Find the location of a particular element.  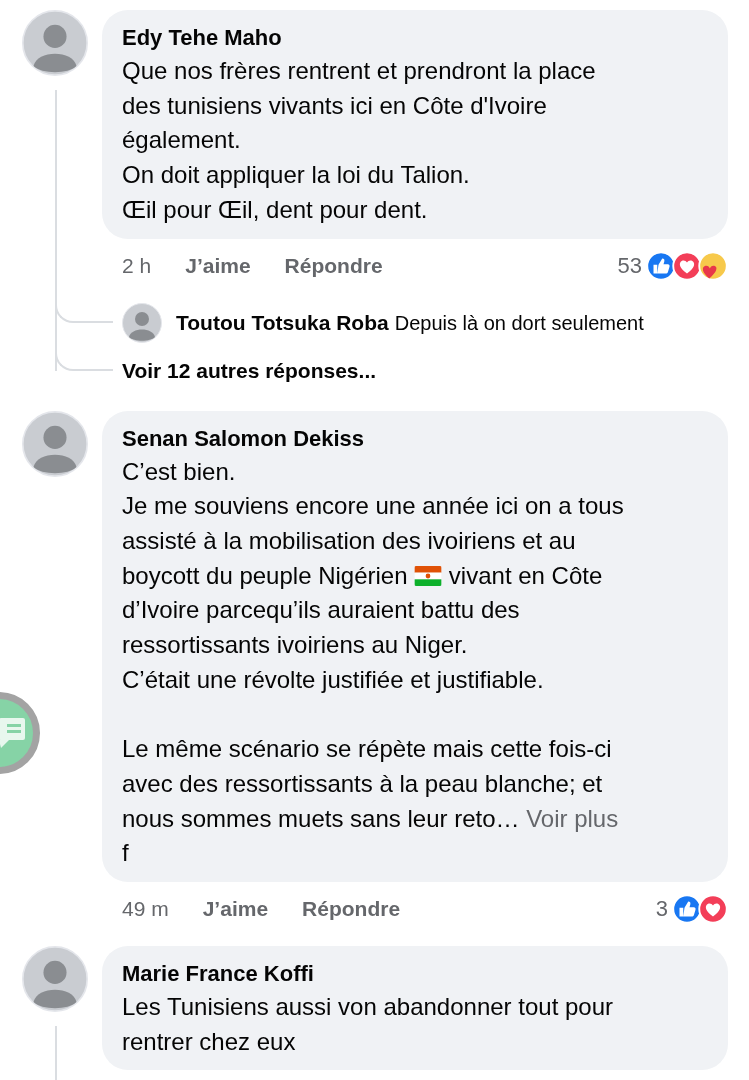

timestamp: 2 h is located at coordinates (137, 265).